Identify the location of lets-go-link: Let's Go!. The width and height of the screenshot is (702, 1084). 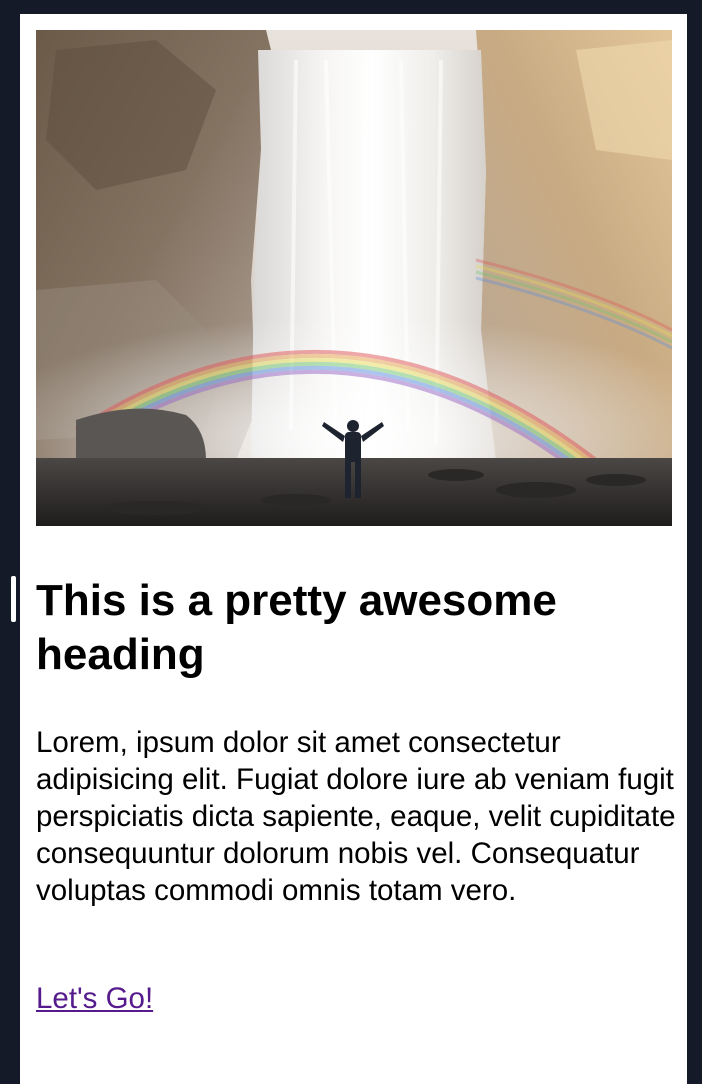
(94, 998).